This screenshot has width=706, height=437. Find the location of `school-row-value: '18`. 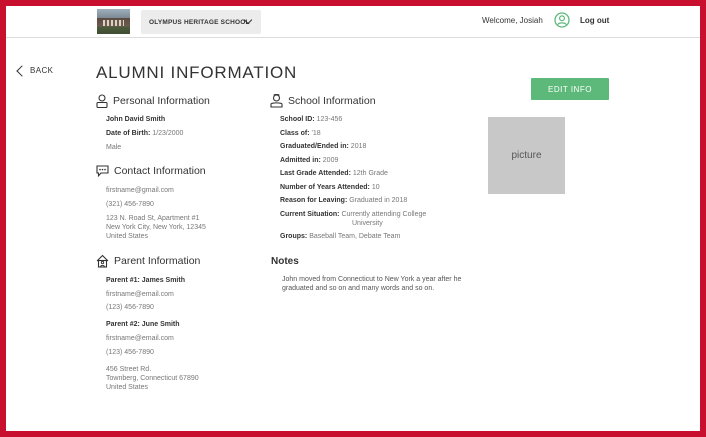

school-row-value: '18 is located at coordinates (316, 133).